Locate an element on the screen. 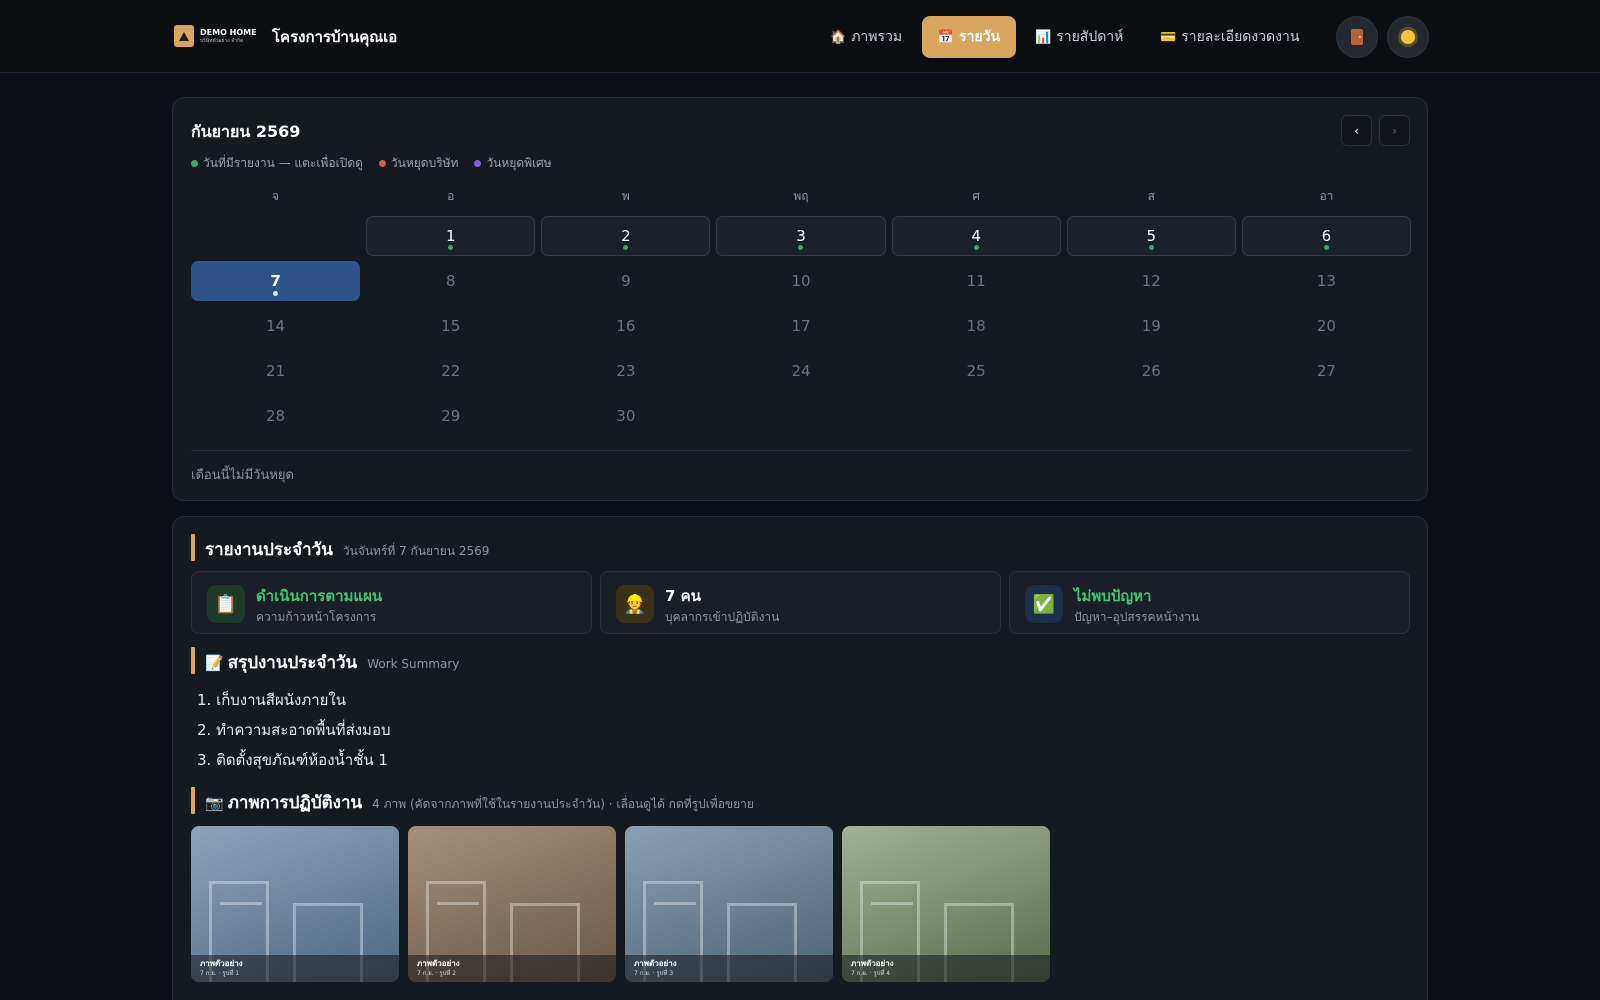 Image resolution: width=1600 pixels, height=1000 pixels. calendar-day: 3 is located at coordinates (801, 236).